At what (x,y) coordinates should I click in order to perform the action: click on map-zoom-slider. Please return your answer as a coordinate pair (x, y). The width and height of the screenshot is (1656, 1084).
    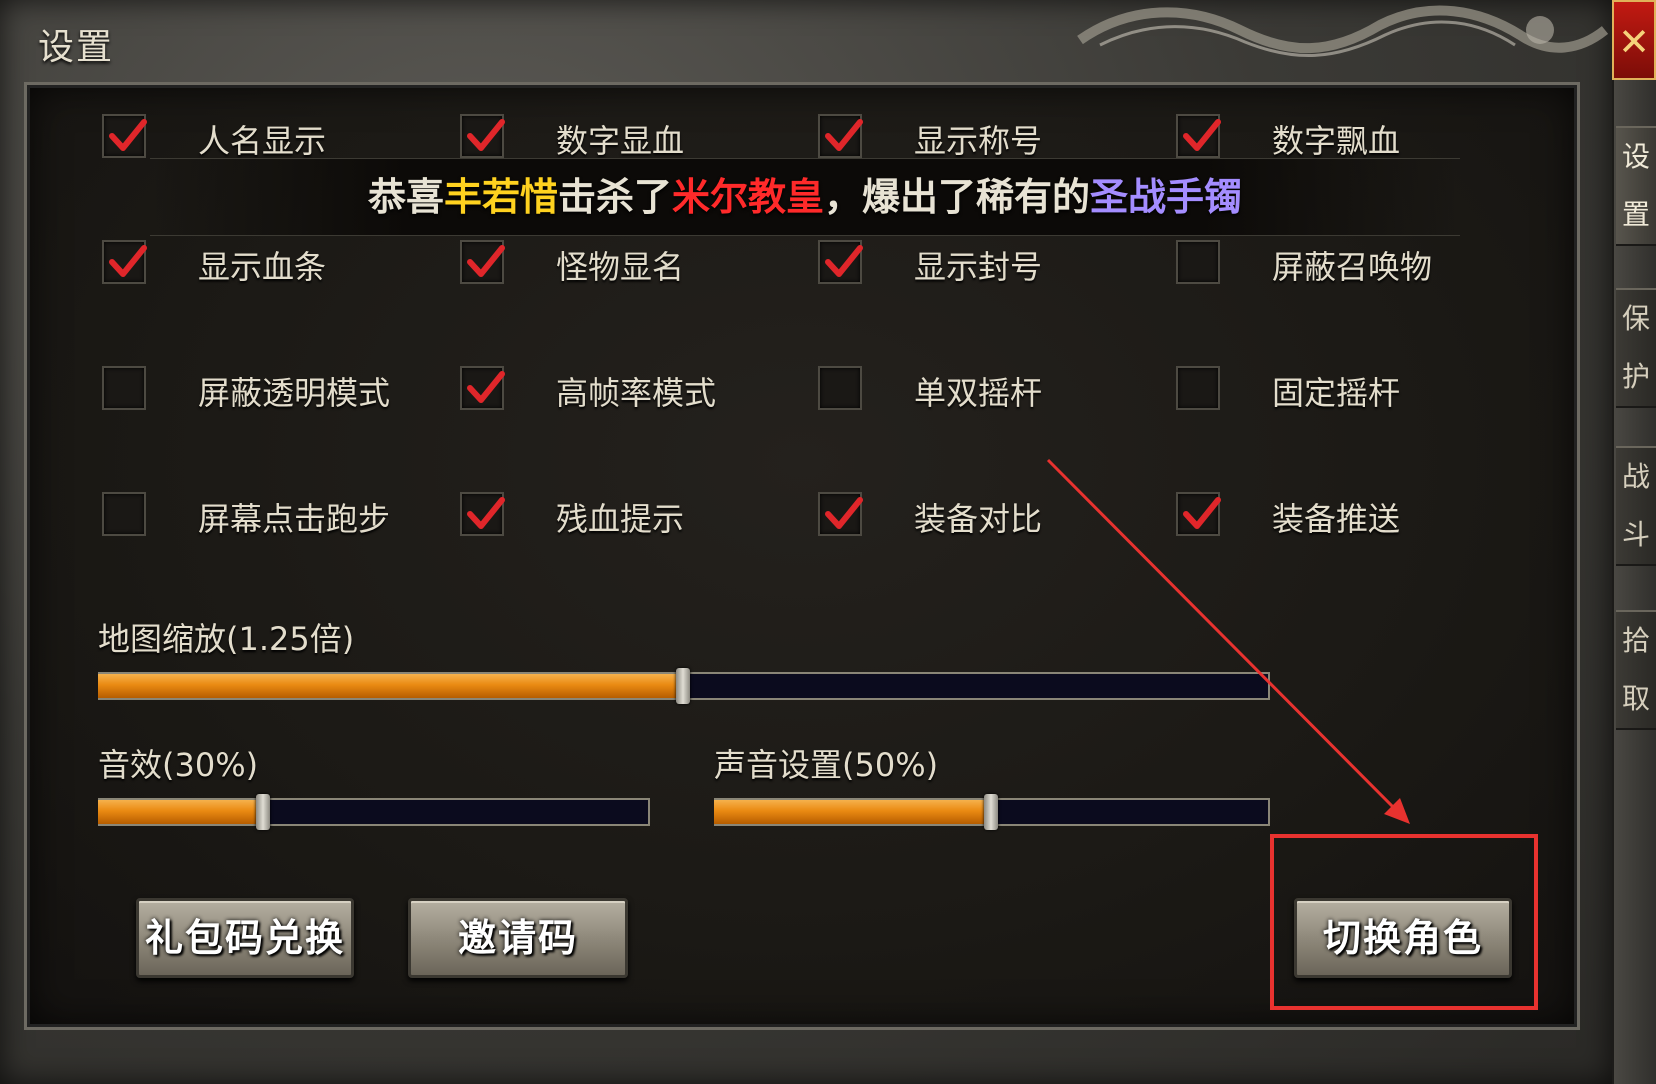
    Looking at the image, I should click on (684, 686).